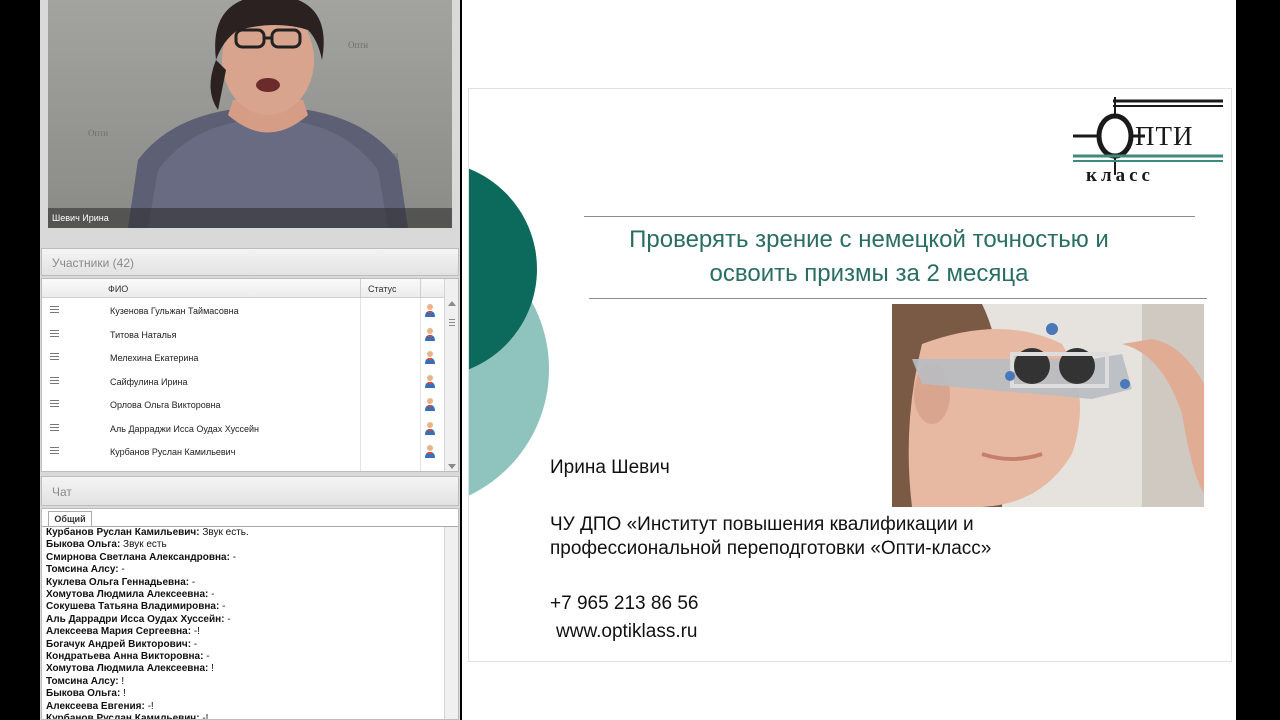 The height and width of the screenshot is (720, 1280). Describe the element at coordinates (241, 545) in the screenshot. I see `chat-message: Быкова Ольга: Звук есть` at that location.